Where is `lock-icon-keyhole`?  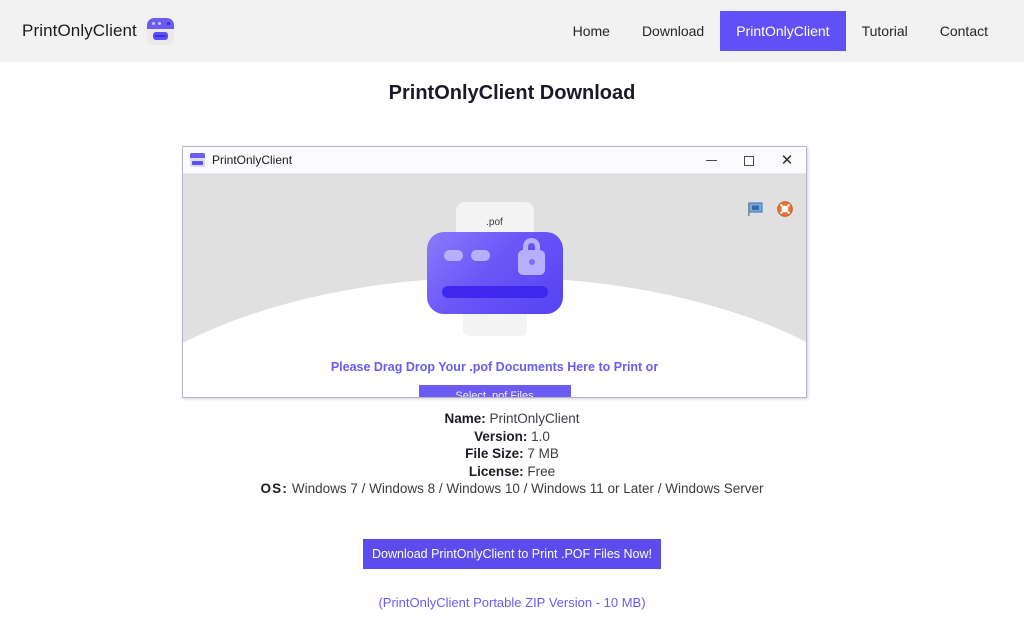
lock-icon-keyhole is located at coordinates (531, 262).